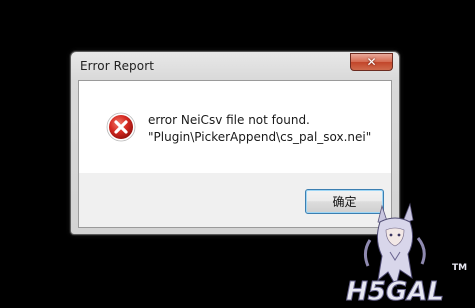 This screenshot has height=308, width=475. I want to click on missing-file-path: "Plugin\PickerAppend\cs_pal_sox.nei", so click(260, 137).